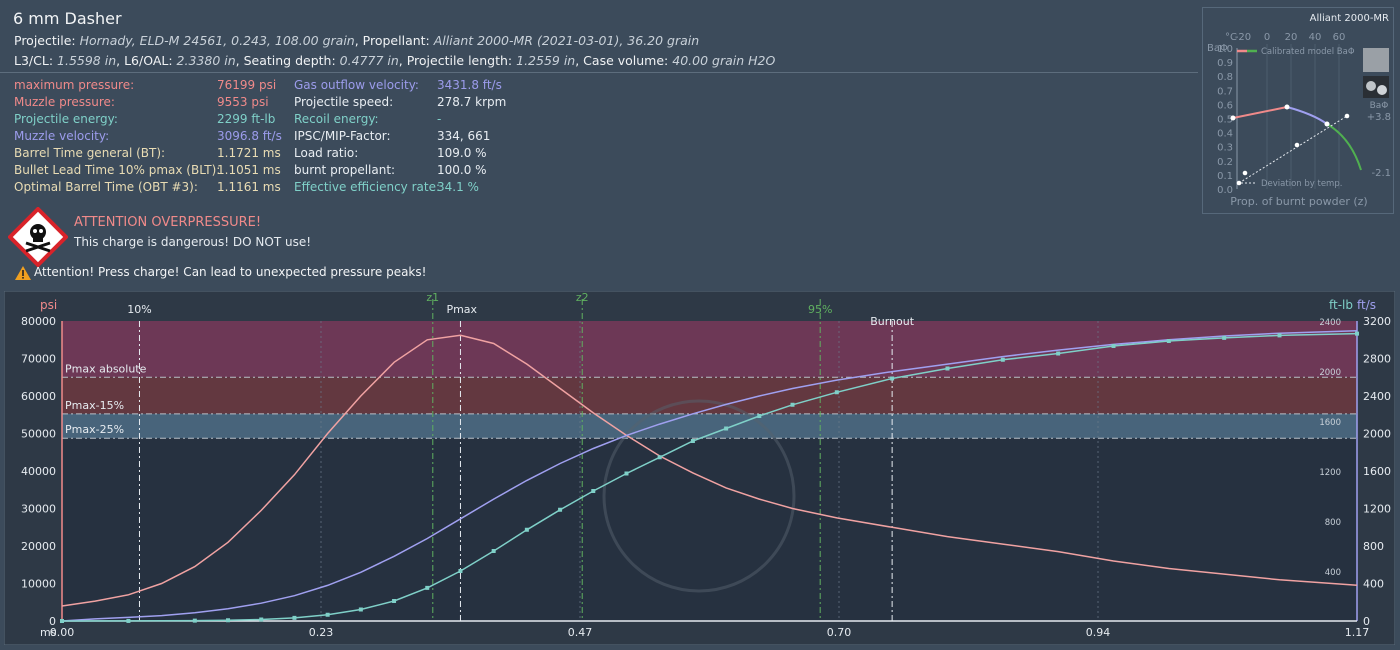 This screenshot has width=1400, height=650. Describe the element at coordinates (709, 349) in the screenshot. I see `zone-above-pmax` at that location.